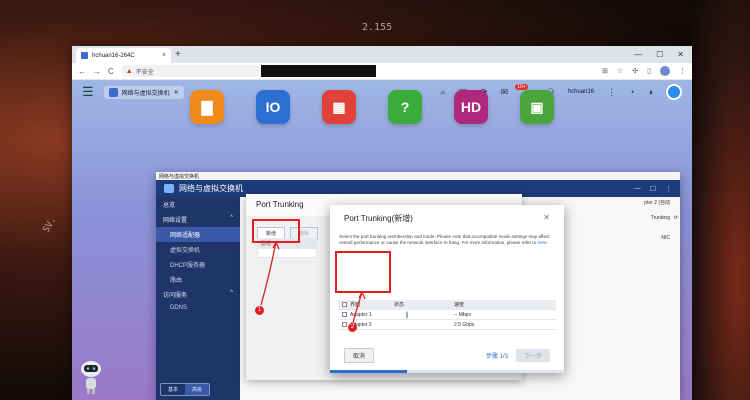 The width and height of the screenshot is (750, 400). What do you see at coordinates (352, 327) in the screenshot?
I see `annotation-label-2: 2` at bounding box center [352, 327].